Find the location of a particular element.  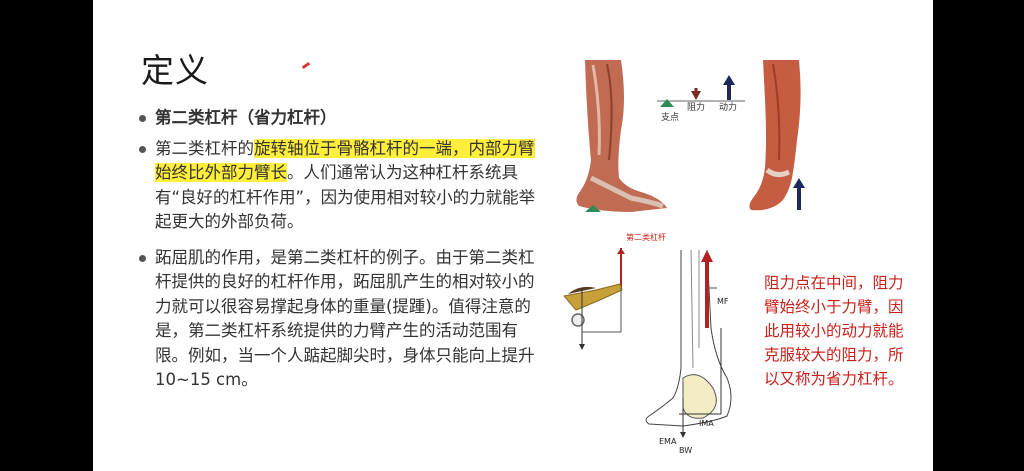

resistance-arrow is located at coordinates (696, 95).